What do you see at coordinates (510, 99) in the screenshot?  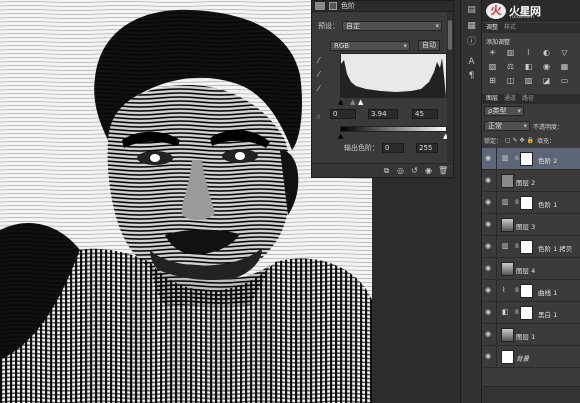 I see `tab-channels: 通道` at bounding box center [510, 99].